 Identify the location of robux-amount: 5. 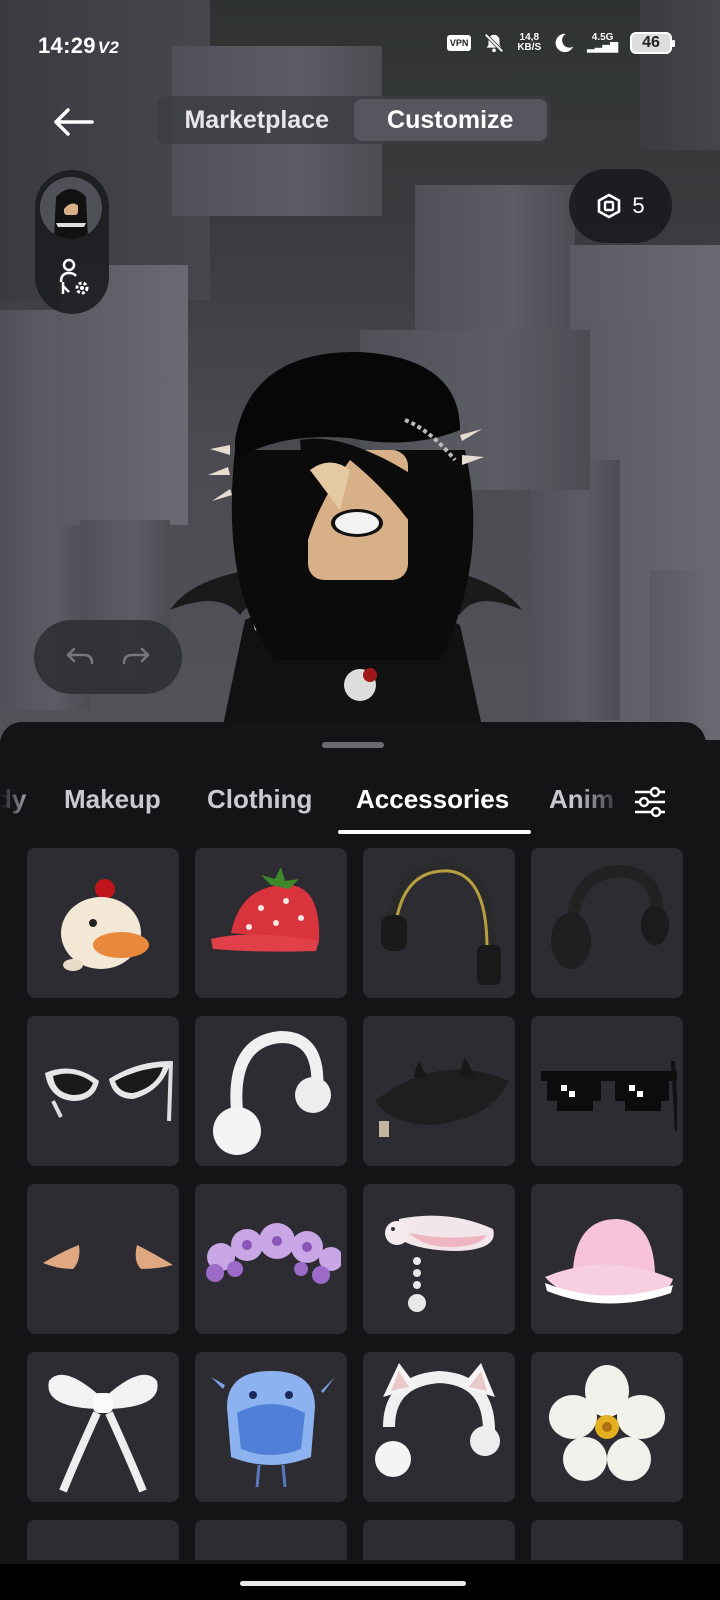
(638, 205).